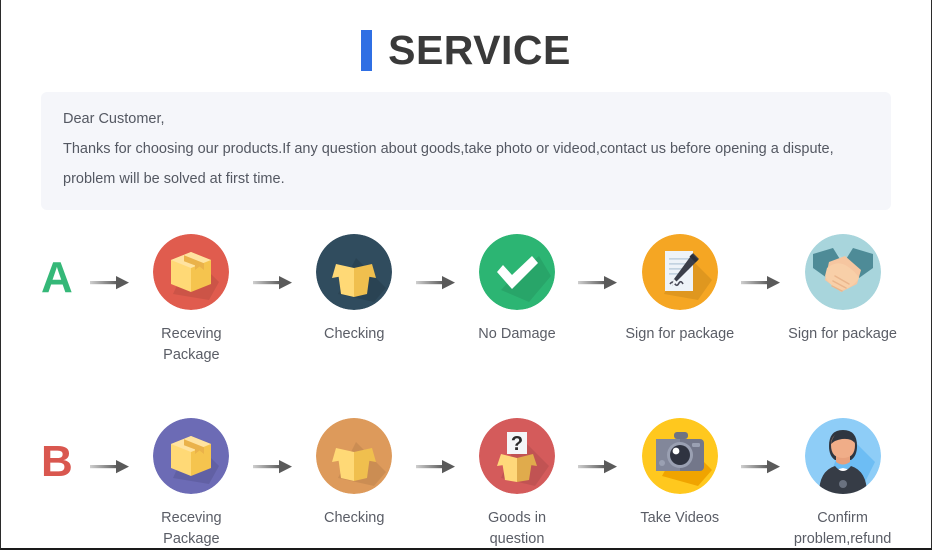 This screenshot has width=932, height=550. I want to click on flow-step: Confirm problem,refund money, so click(842, 482).